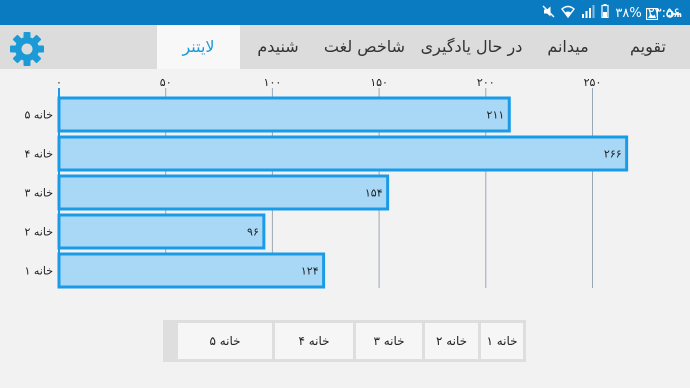  What do you see at coordinates (471, 47) in the screenshot?
I see `tab-learning: در حال یادگیری` at bounding box center [471, 47].